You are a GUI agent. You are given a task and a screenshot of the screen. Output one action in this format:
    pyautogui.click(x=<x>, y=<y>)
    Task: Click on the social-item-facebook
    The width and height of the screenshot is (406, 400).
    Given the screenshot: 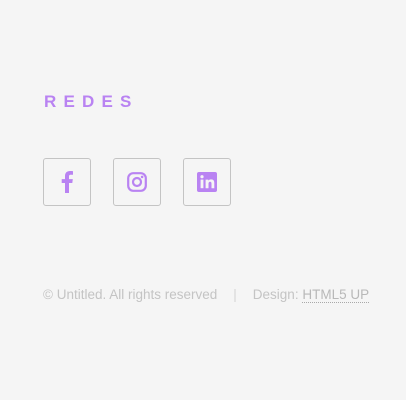 What is the action you would take?
    pyautogui.click(x=67, y=182)
    